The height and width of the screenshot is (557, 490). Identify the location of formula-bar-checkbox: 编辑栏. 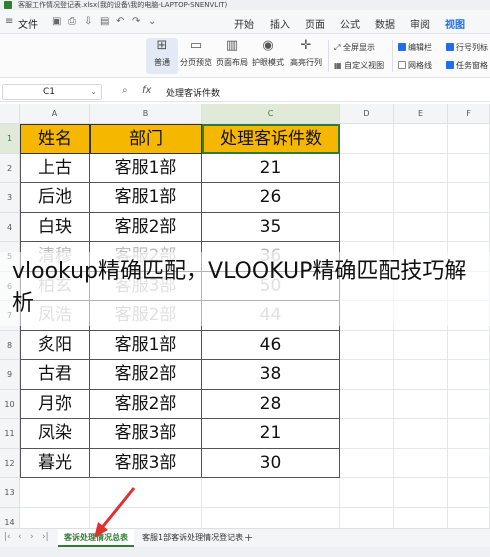
(415, 47).